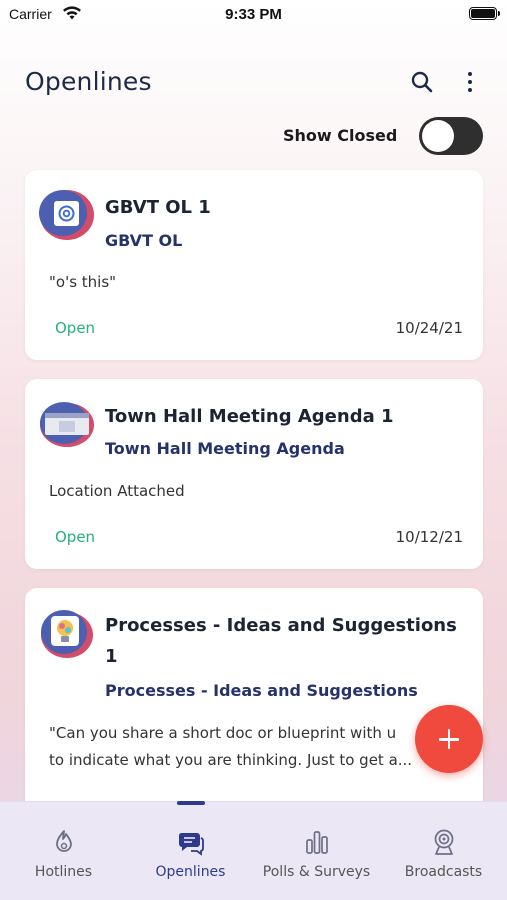 This screenshot has width=507, height=900. Describe the element at coordinates (249, 416) in the screenshot. I see `openline-name: Town Hall Meeting Agenda 1` at that location.